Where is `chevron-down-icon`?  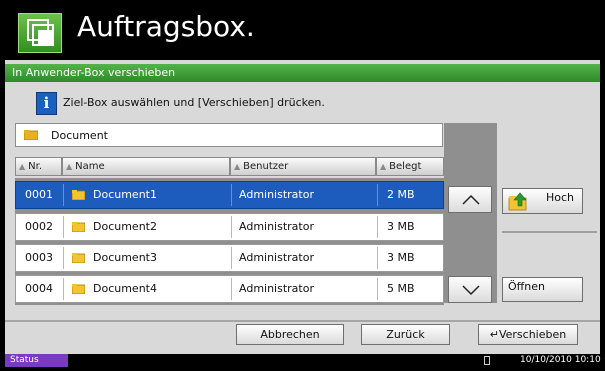
chevron-down-icon is located at coordinates (471, 290).